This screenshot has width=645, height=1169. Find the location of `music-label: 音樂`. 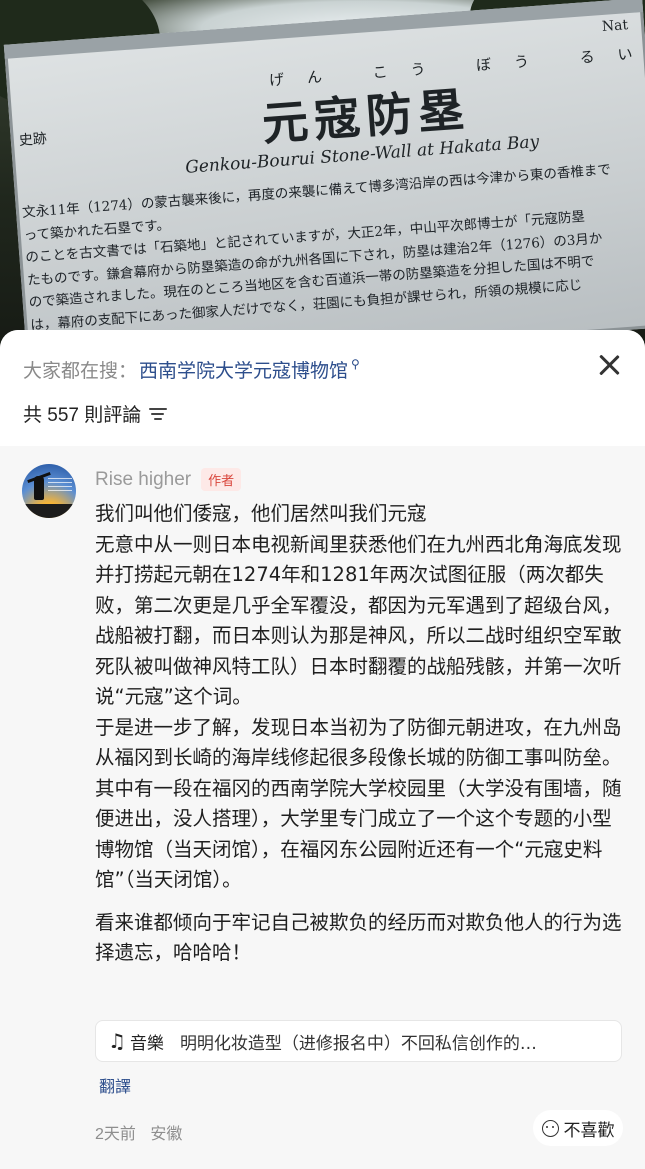

music-label: 音樂 is located at coordinates (146, 1043).